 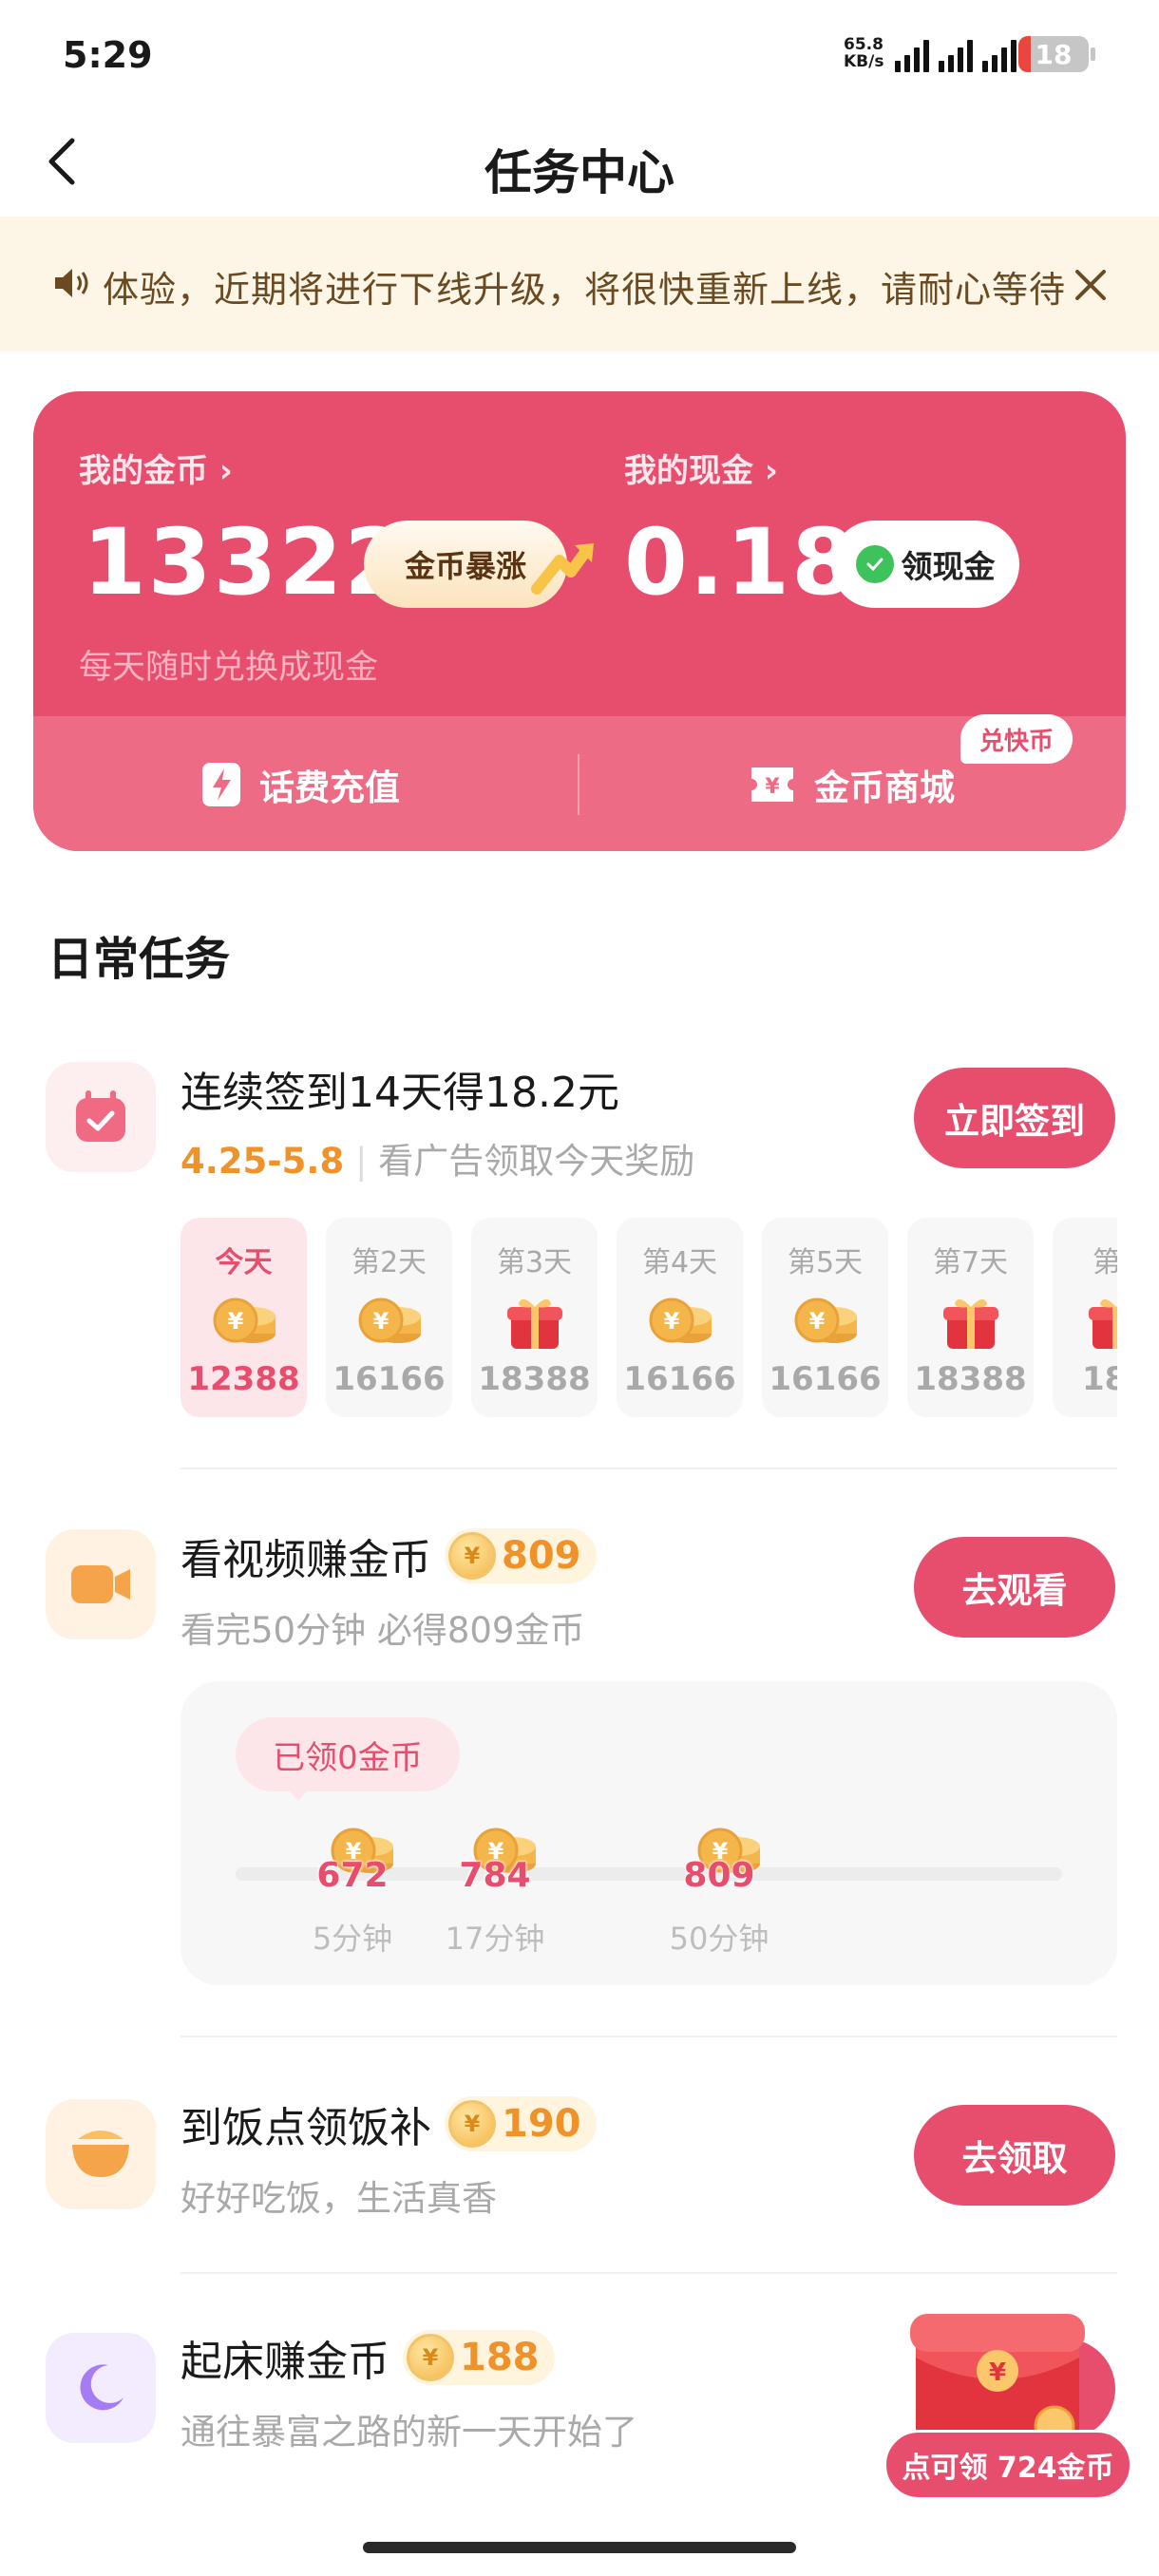 What do you see at coordinates (382, 1630) in the screenshot?
I see `video-subtitle: 看完50分钟 必得809金币` at bounding box center [382, 1630].